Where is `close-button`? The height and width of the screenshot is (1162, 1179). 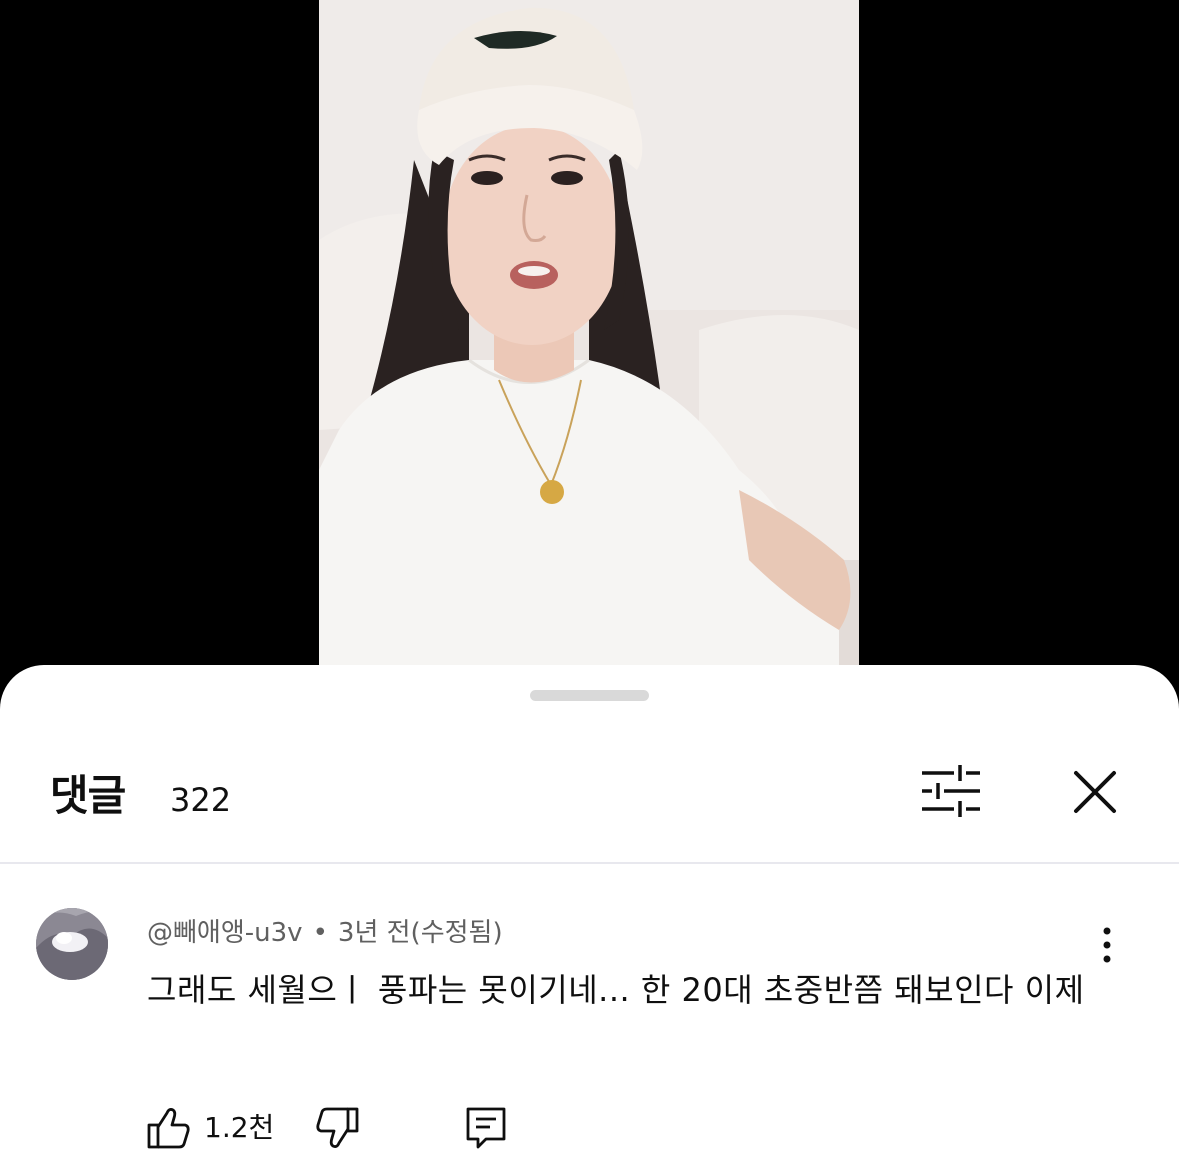
close-button is located at coordinates (1095, 792).